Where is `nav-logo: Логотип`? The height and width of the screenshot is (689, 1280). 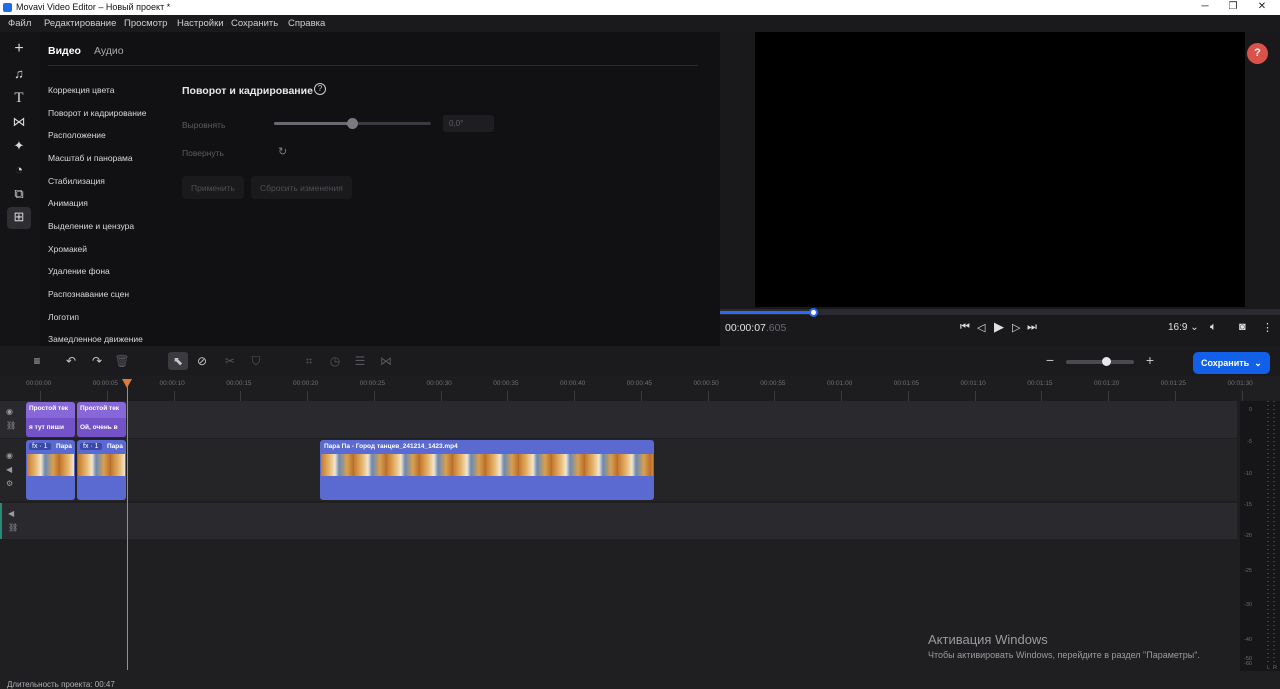 nav-logo: Логотип is located at coordinates (63, 317).